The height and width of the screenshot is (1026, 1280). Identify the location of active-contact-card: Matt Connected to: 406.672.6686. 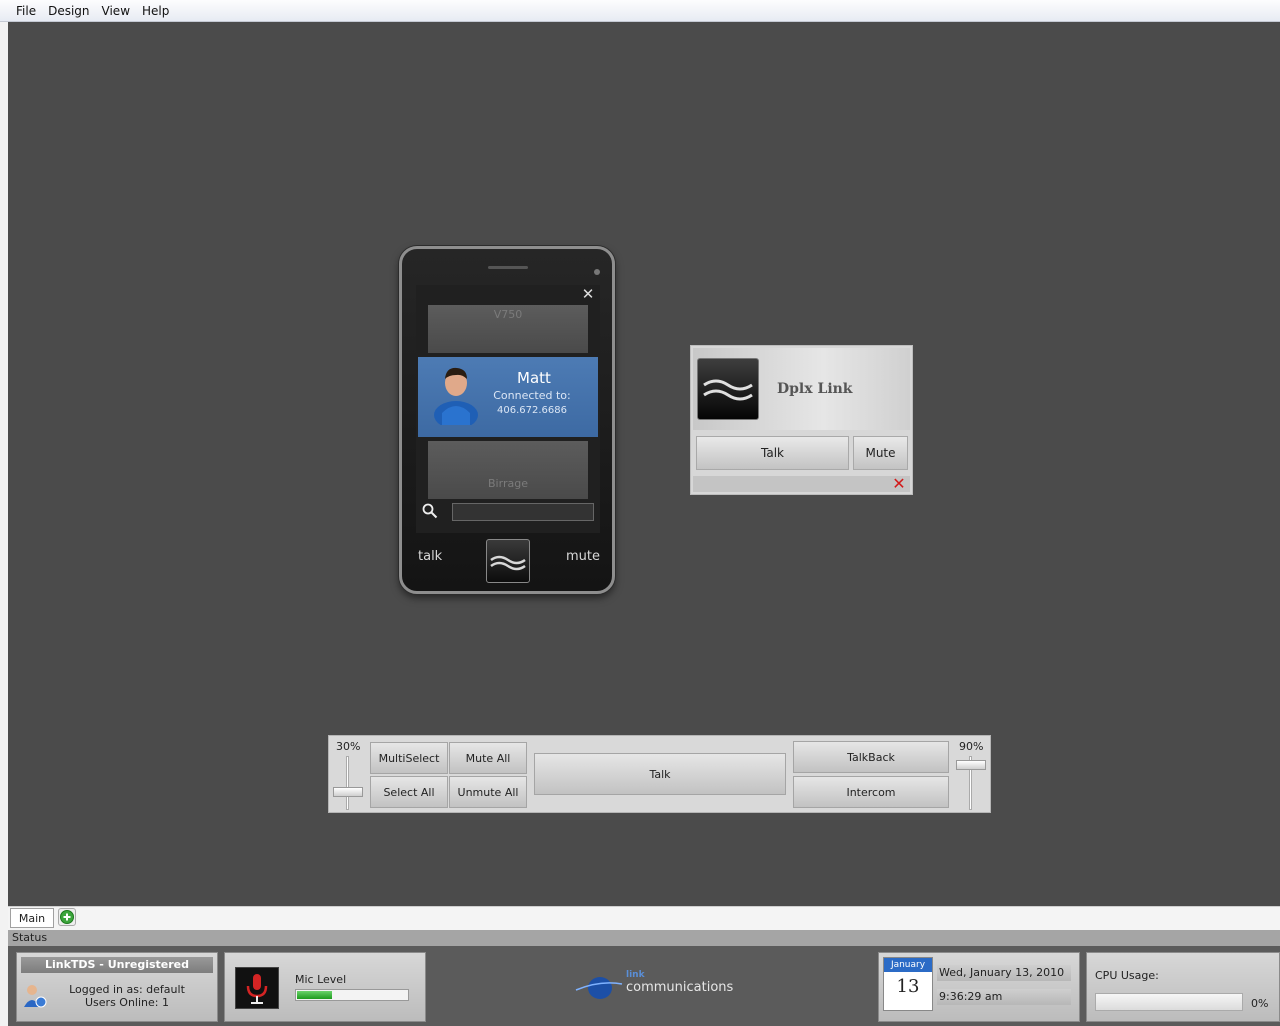
(508, 397).